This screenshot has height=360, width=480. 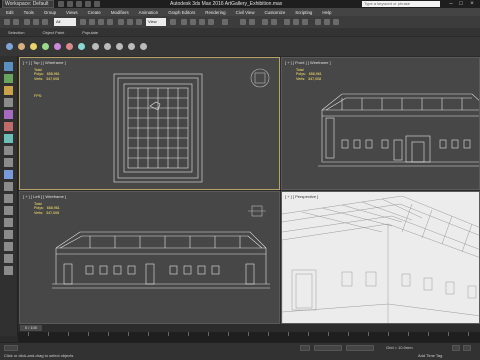 I want to click on save-icon, so click(x=79, y=4).